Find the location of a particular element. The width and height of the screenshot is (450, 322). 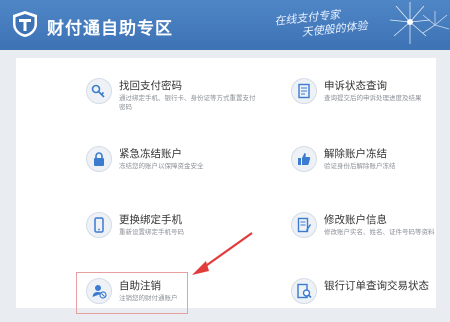

modify-account-info-item: 修改账户信息 修改账户实名、姓名、证件号码等资料 is located at coordinates (370, 234).